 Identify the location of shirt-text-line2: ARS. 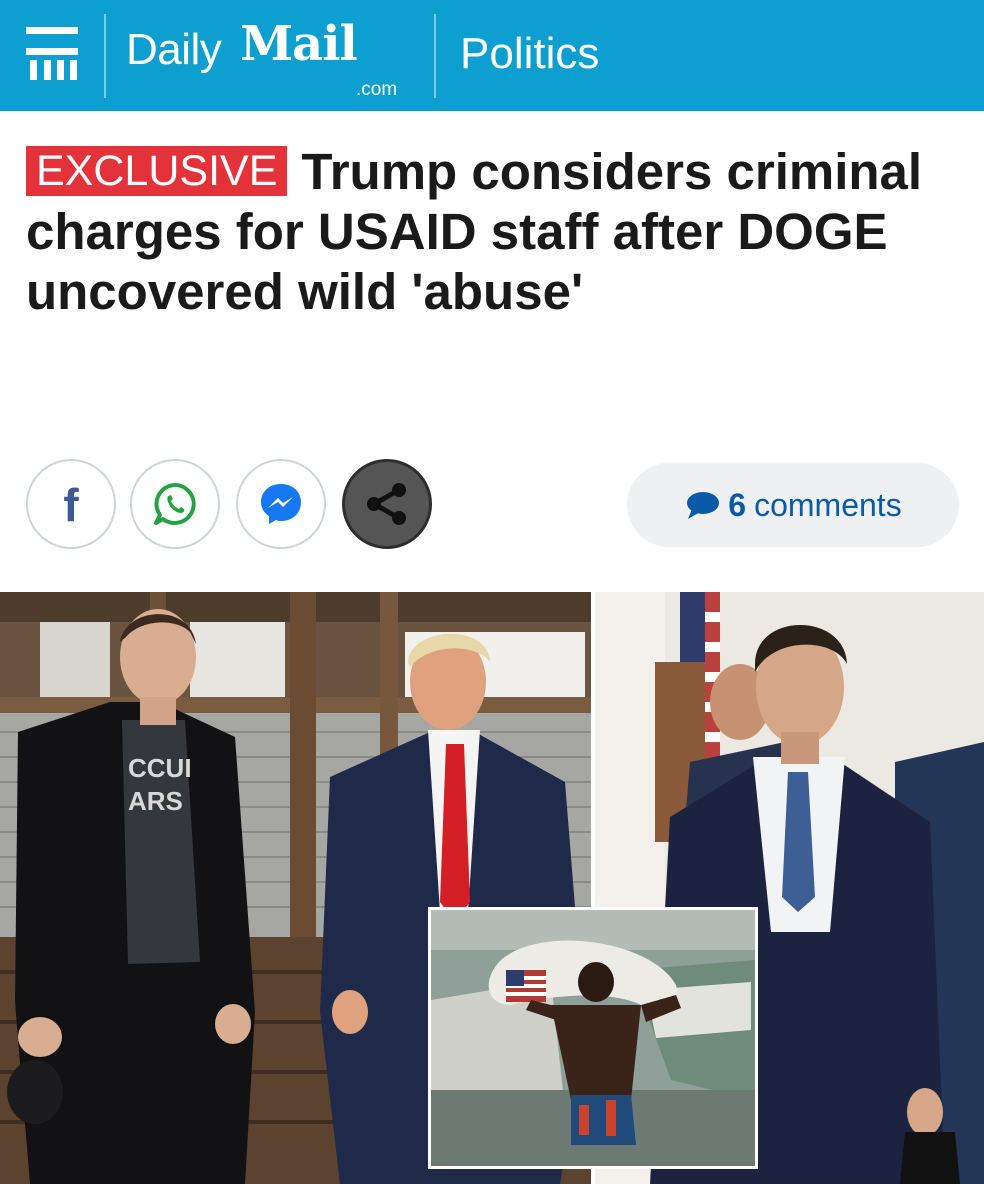
(155, 801).